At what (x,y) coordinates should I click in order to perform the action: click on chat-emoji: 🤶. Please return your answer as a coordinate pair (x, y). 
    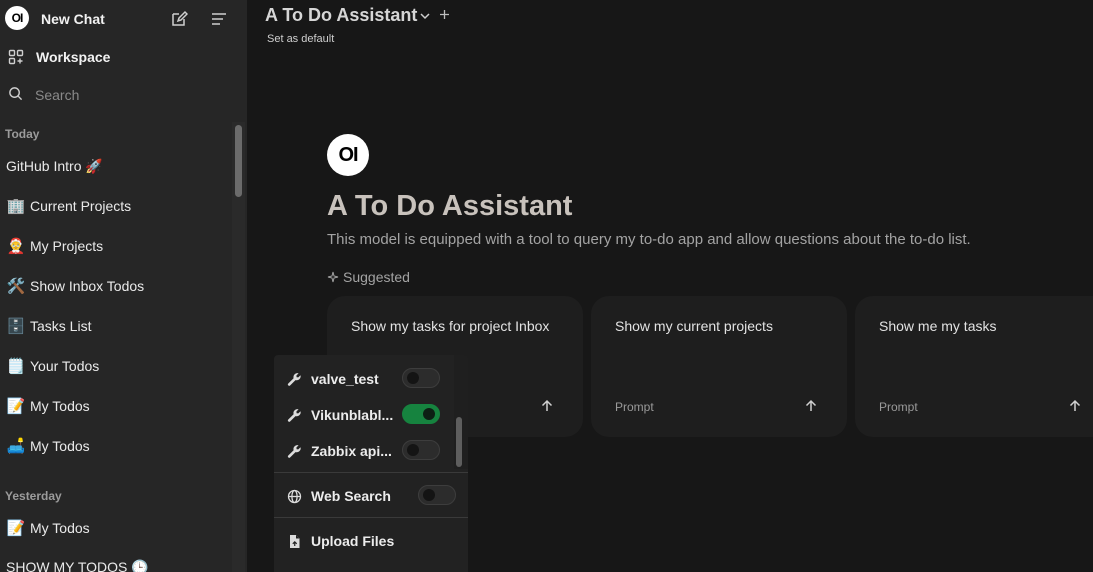
    Looking at the image, I should click on (16, 246).